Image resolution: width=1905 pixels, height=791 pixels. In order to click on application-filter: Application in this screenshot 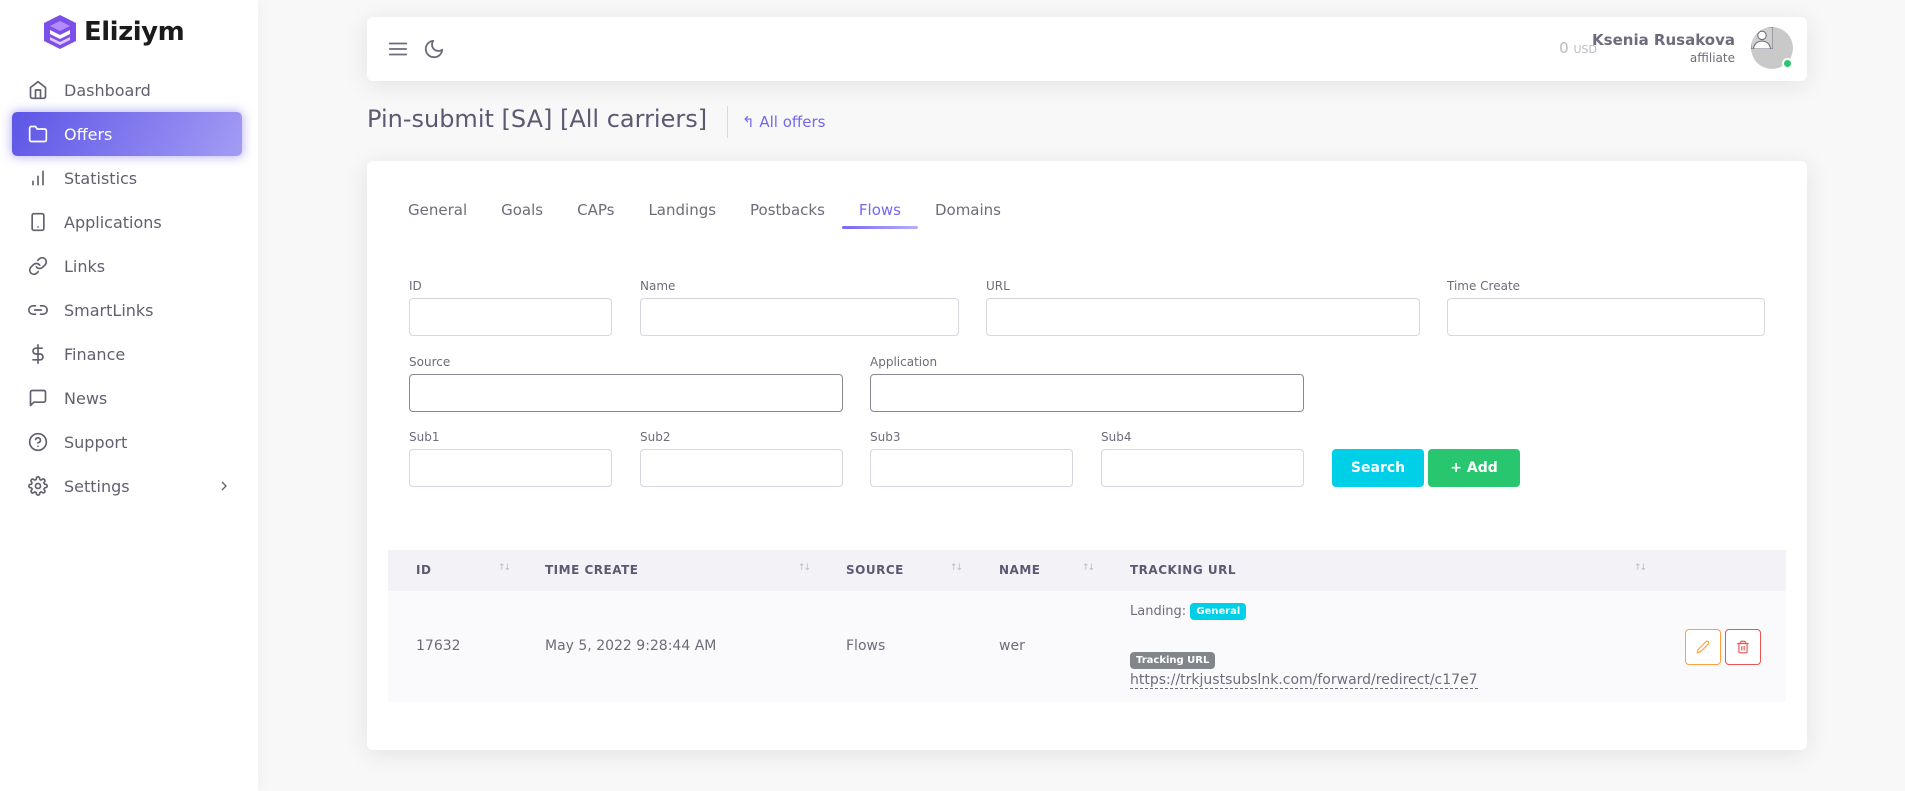, I will do `click(1087, 383)`.